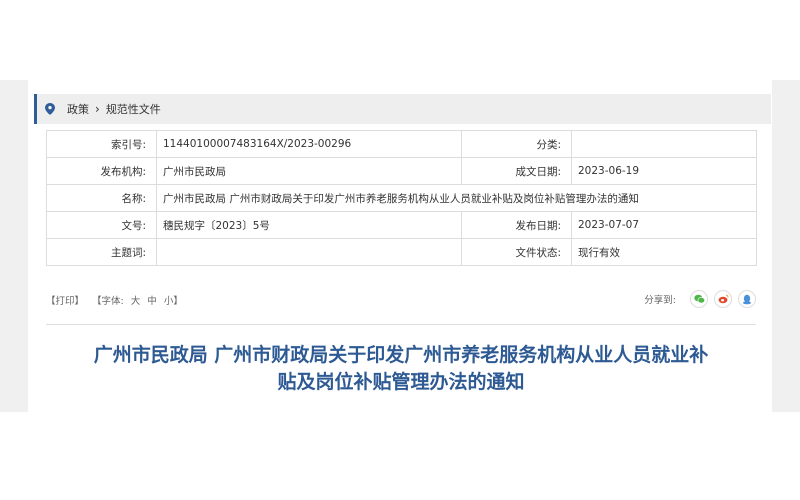 This screenshot has width=800, height=500. Describe the element at coordinates (309, 144) in the screenshot. I see `index-value: 11440100007483164X/2023-00296` at that location.